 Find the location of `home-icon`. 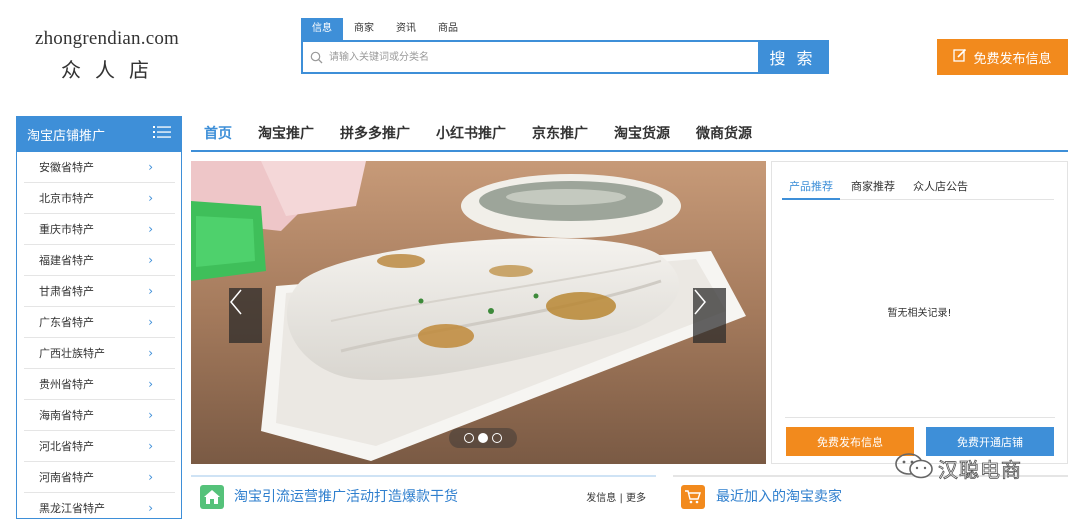

home-icon is located at coordinates (212, 497).